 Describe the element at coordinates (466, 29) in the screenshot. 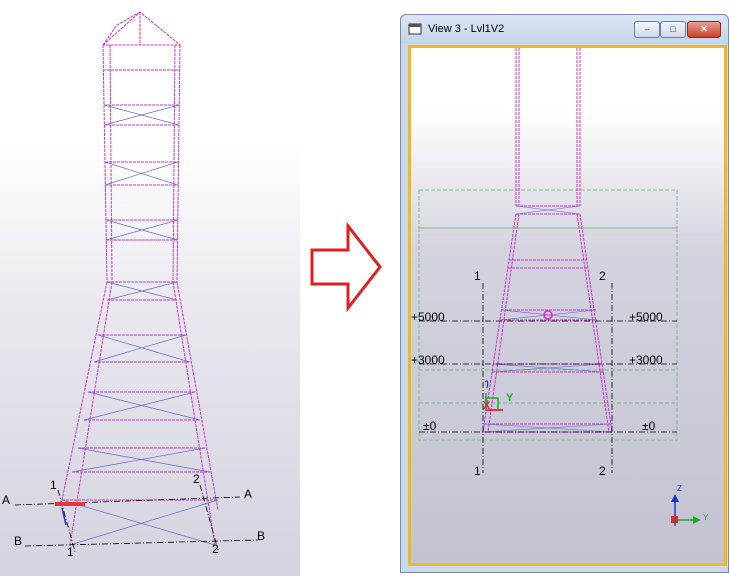

I see `window-title: View 3 - Lvl1V2` at that location.